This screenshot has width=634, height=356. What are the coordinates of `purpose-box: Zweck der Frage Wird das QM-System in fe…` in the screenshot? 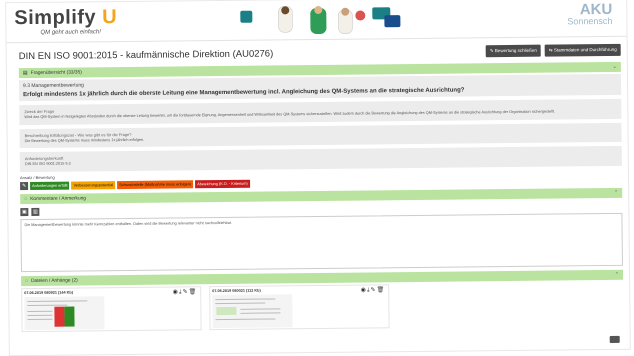 It's located at (320, 111).